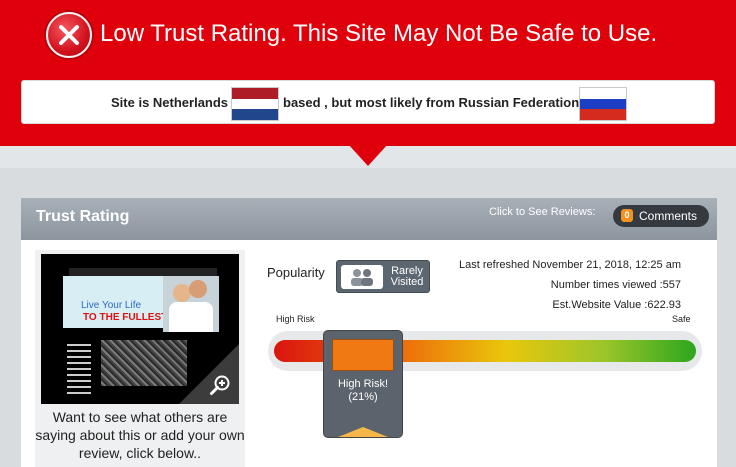  I want to click on marker-label: High Risk! (21%), so click(363, 391).